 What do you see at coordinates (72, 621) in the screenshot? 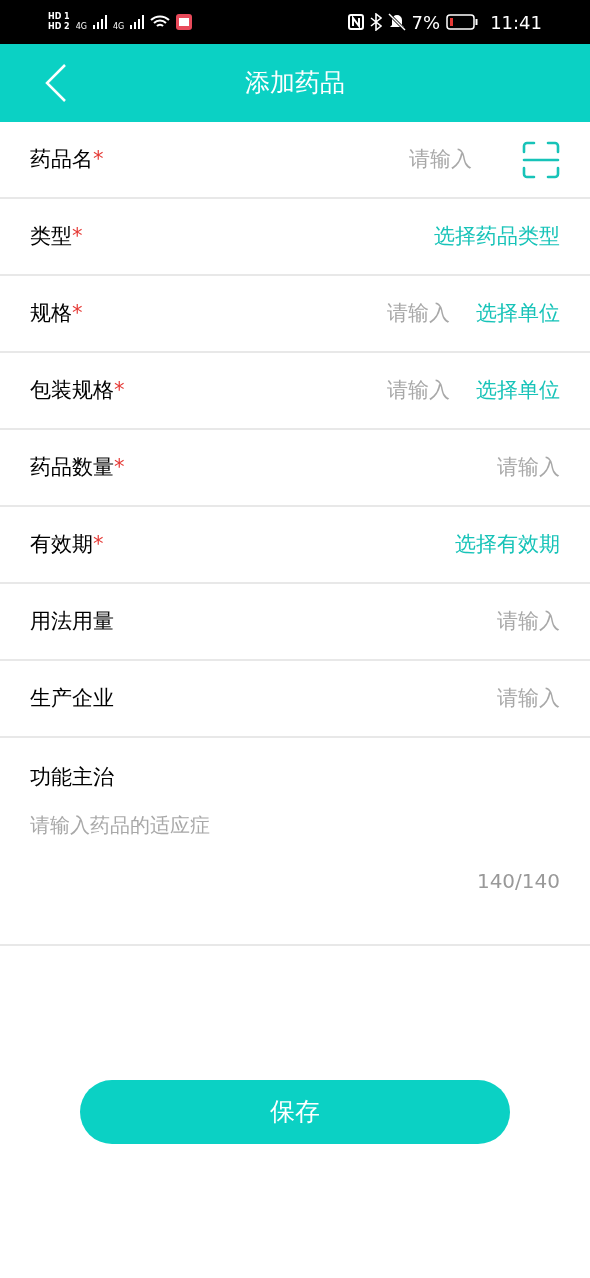
I see `field-label: 用法用量` at bounding box center [72, 621].